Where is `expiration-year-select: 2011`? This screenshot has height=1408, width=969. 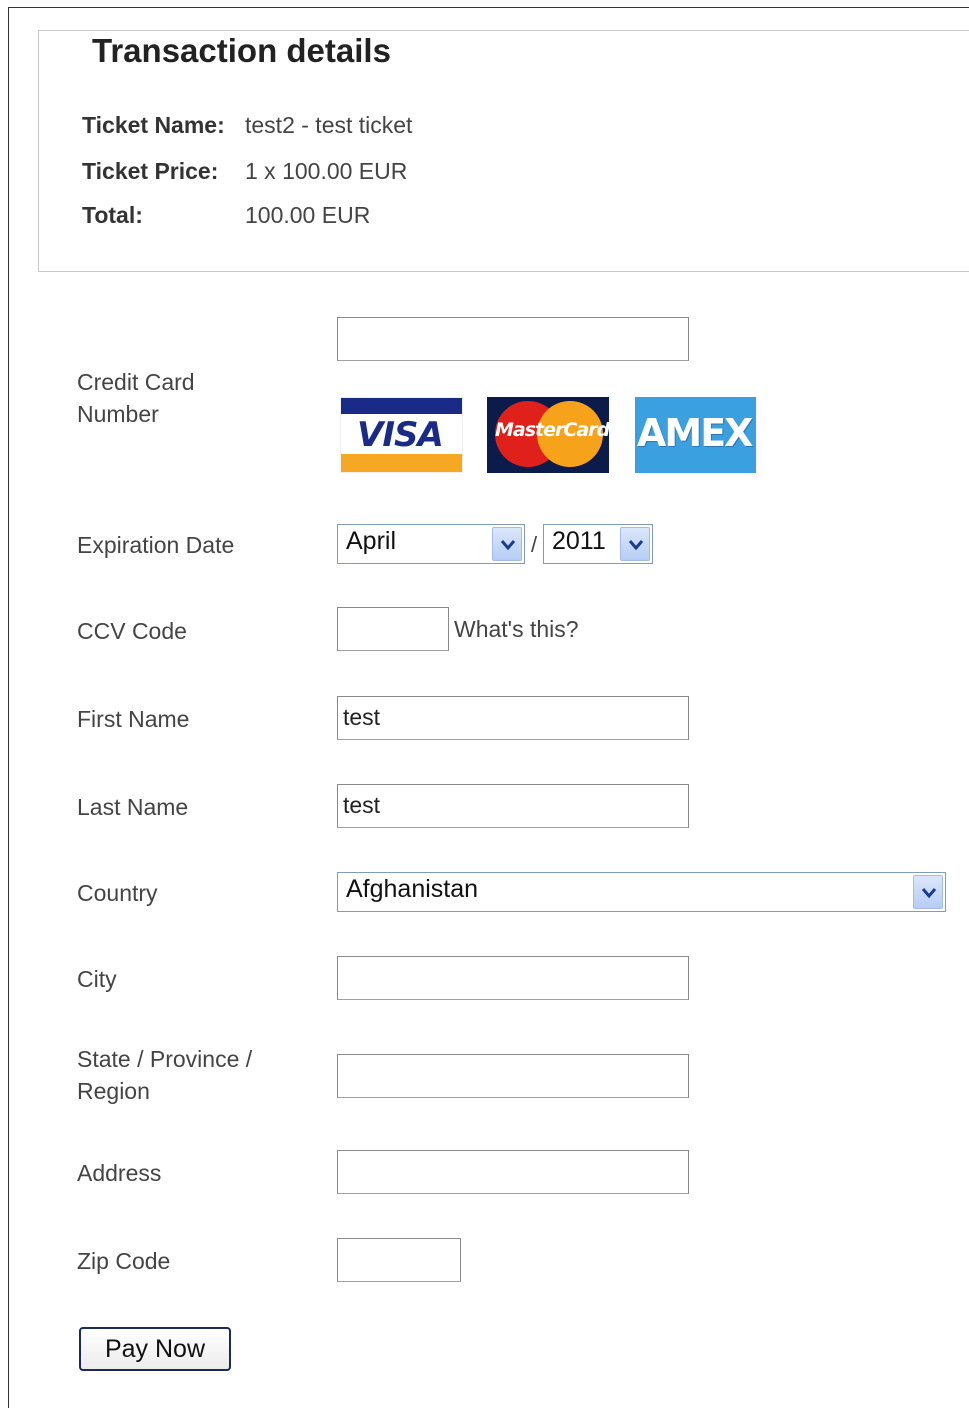
expiration-year-select: 2011 is located at coordinates (598, 544).